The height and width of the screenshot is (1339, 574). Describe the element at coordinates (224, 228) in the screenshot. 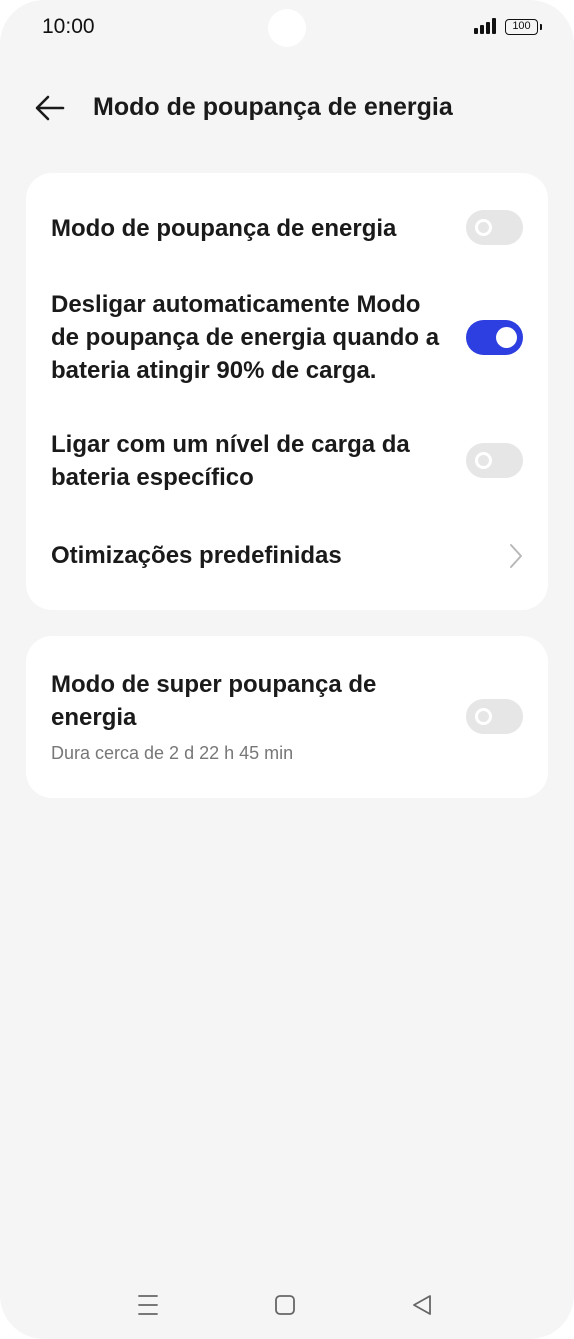

I see `setting-label: Modo de poupança de energia` at that location.